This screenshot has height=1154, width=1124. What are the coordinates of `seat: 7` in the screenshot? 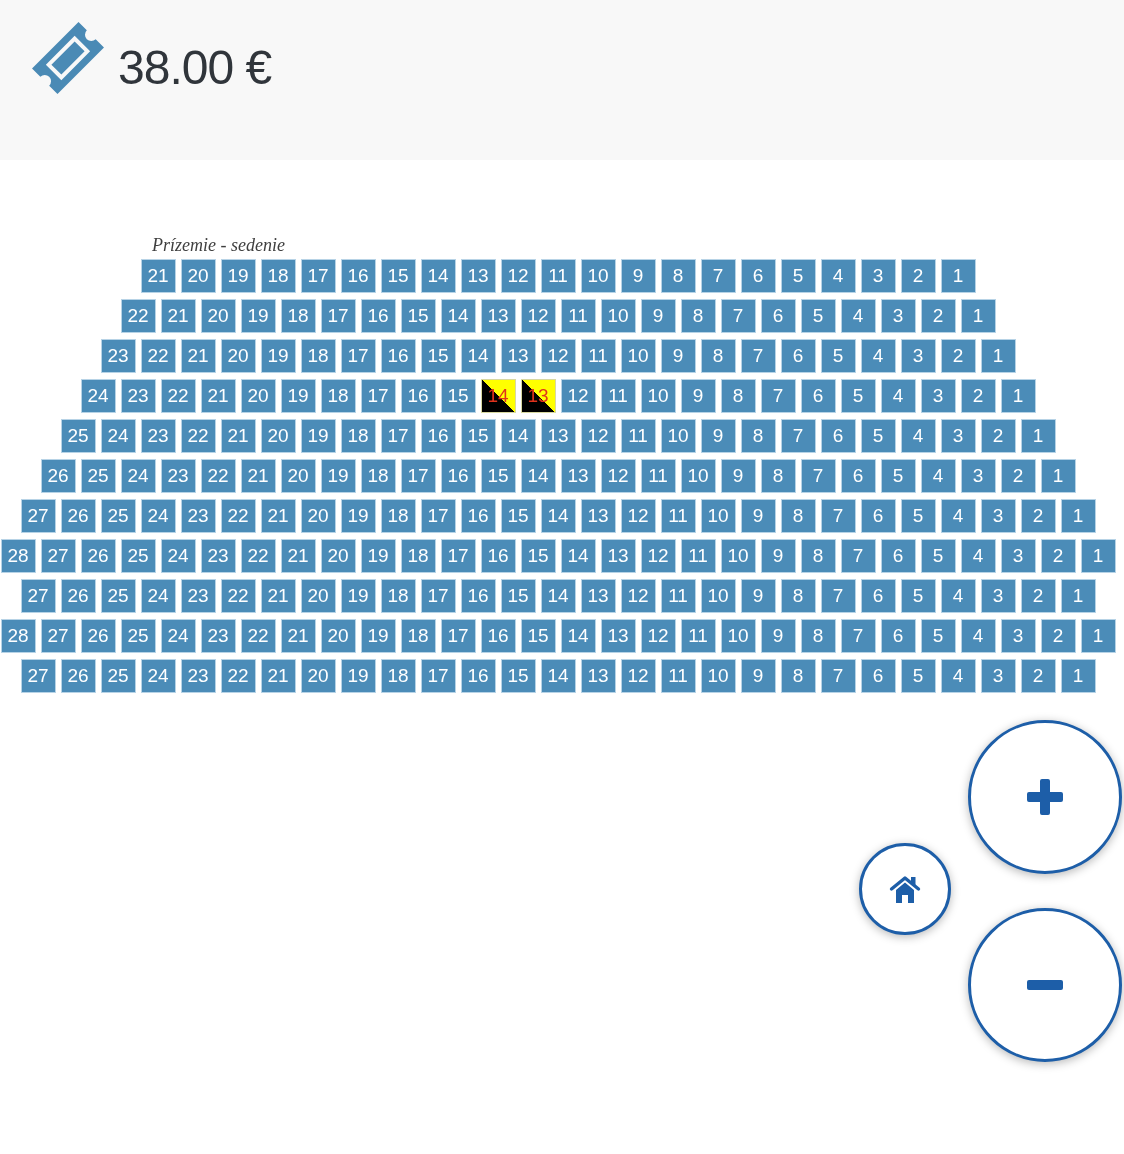 It's located at (858, 556).